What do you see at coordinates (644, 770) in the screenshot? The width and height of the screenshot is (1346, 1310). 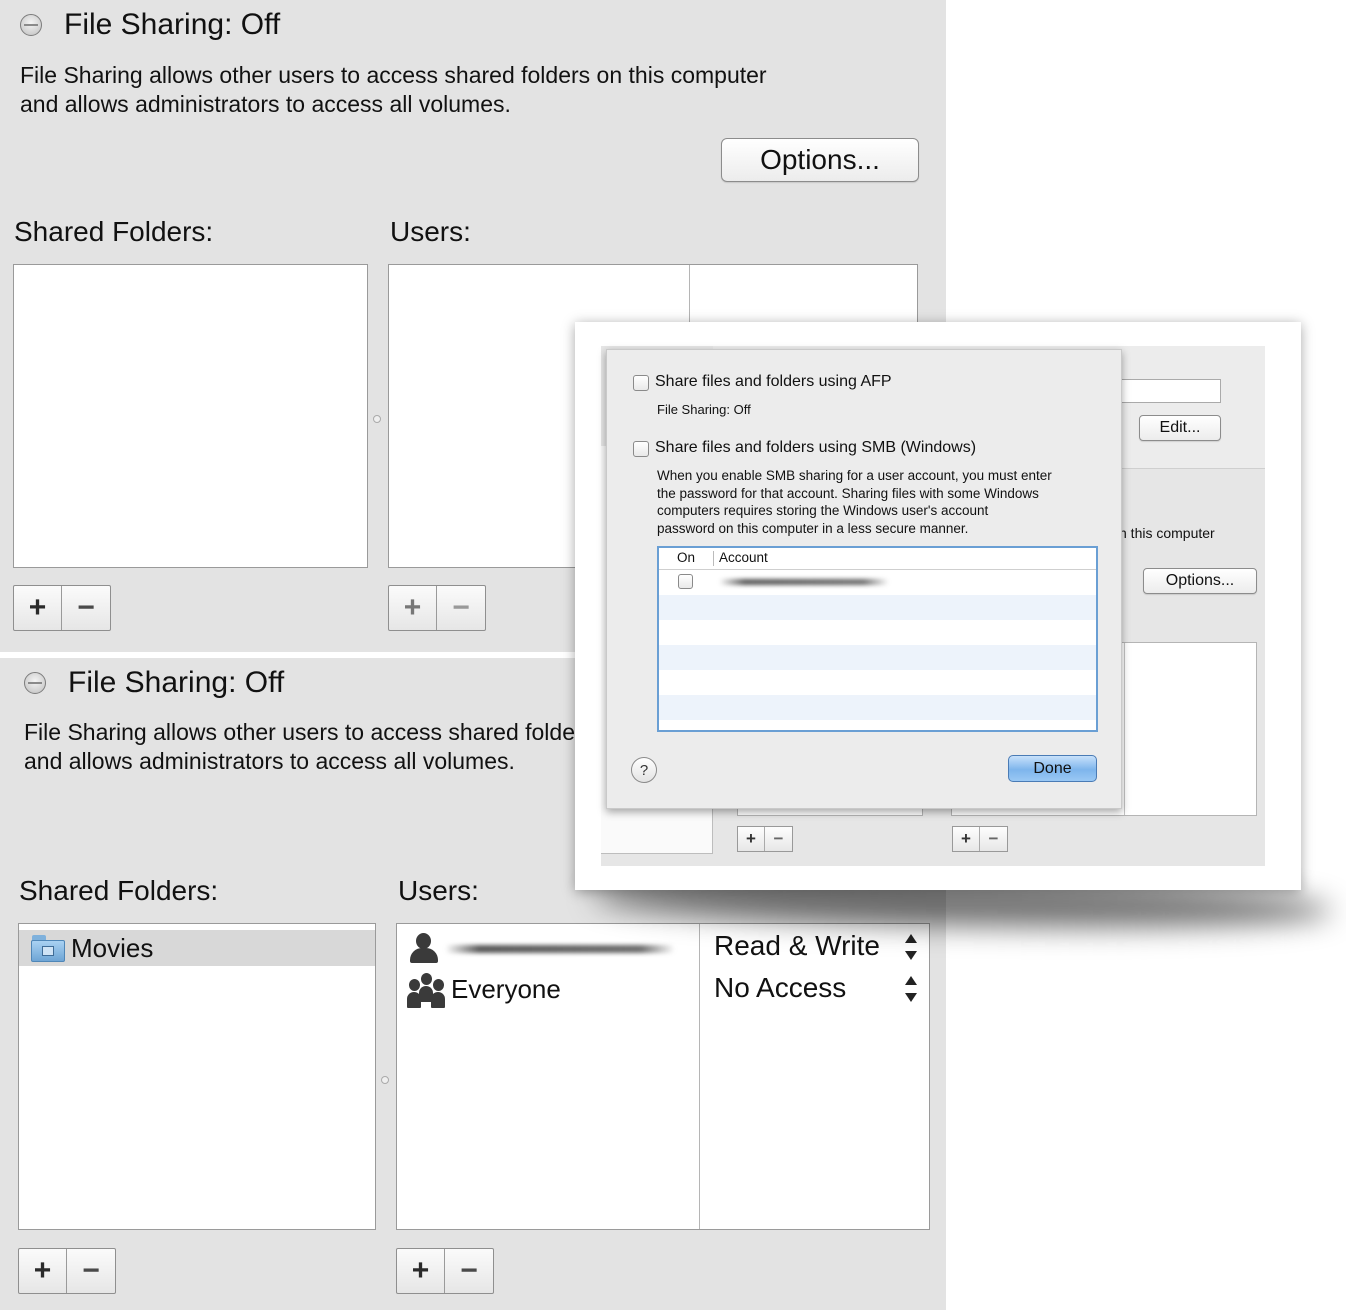 I see `help-button: ?` at bounding box center [644, 770].